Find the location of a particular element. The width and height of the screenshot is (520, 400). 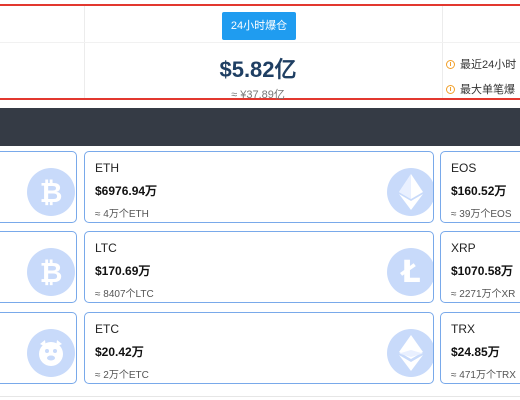

coin-liquidation-amount: $160.52万 is located at coordinates (479, 191).